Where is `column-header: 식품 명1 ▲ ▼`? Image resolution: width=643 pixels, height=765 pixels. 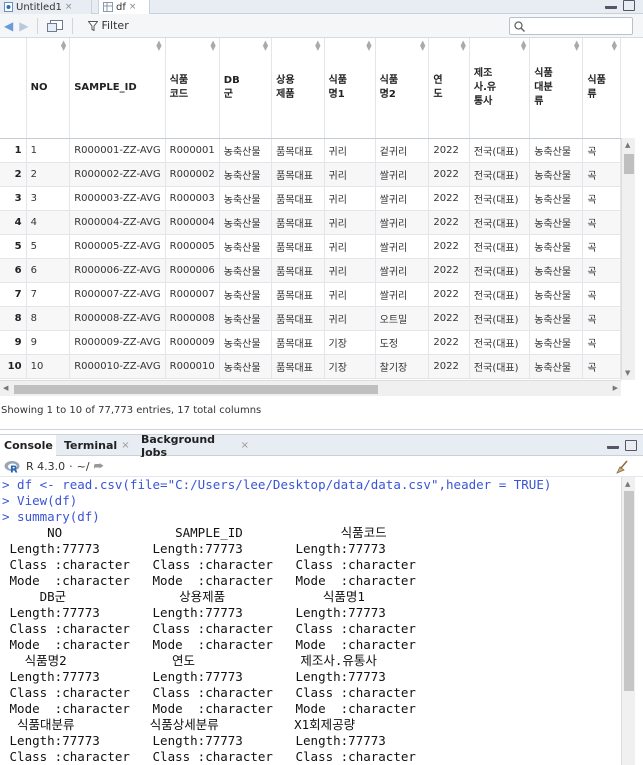 column-header: 식품 명1 ▲ ▼ is located at coordinates (350, 88).